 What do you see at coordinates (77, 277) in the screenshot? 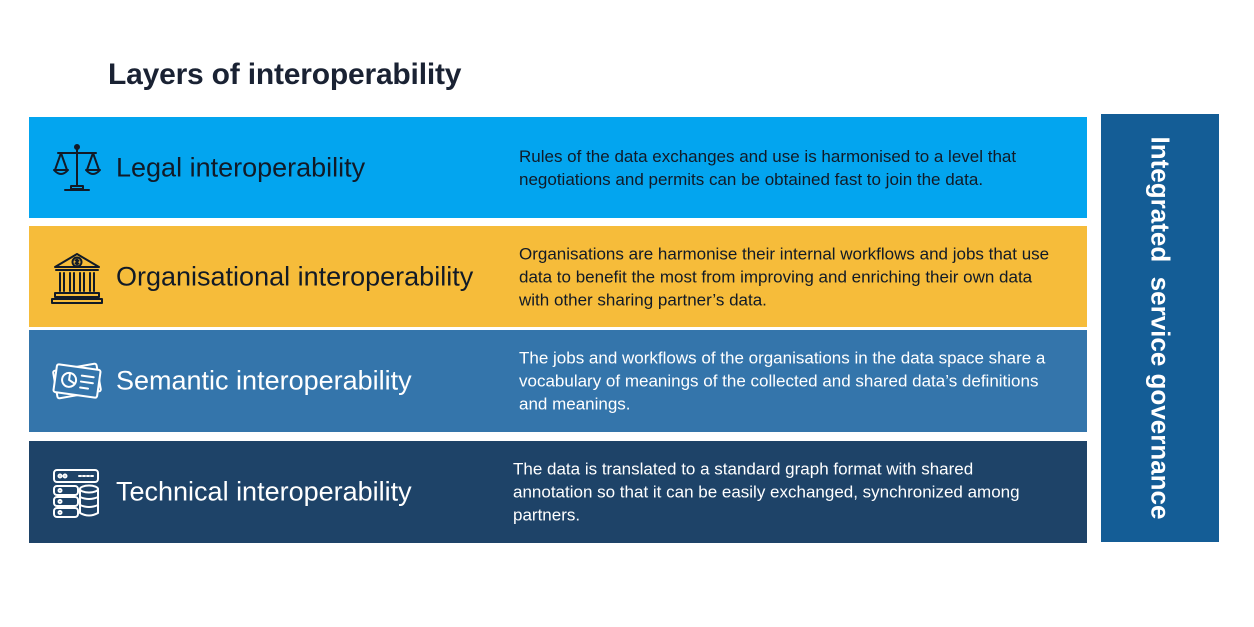
I see `bank-icon` at bounding box center [77, 277].